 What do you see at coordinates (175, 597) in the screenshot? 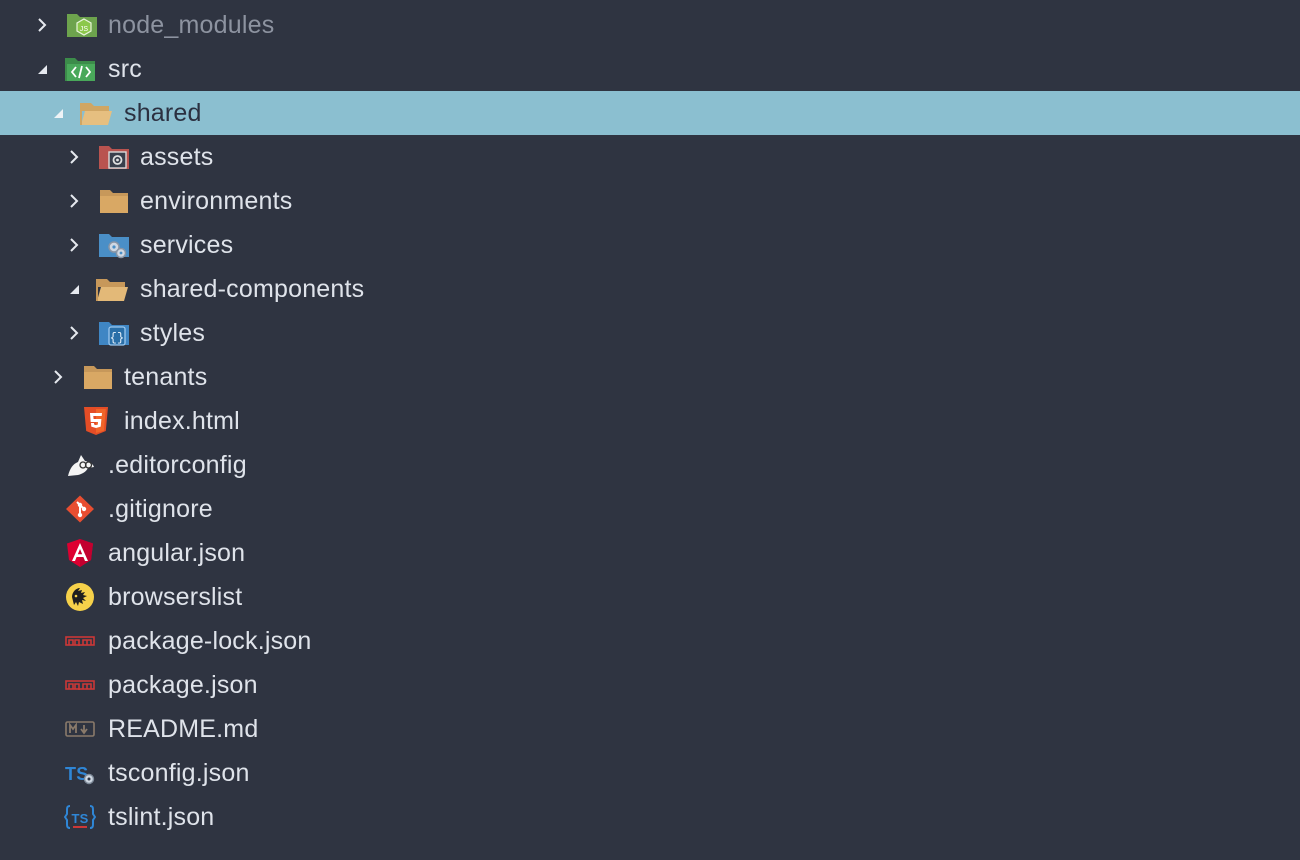
I see `tree-item-label: browserslist` at bounding box center [175, 597].